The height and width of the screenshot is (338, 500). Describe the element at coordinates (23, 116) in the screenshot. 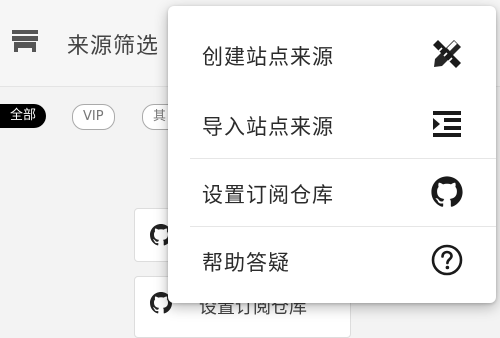

I see `chip-all: 全部` at that location.